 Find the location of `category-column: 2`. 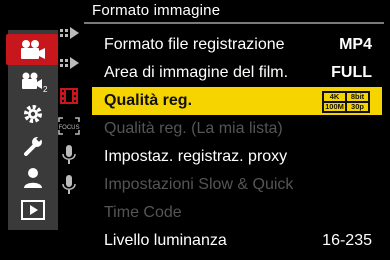

category-column: 2 is located at coordinates (32, 130).